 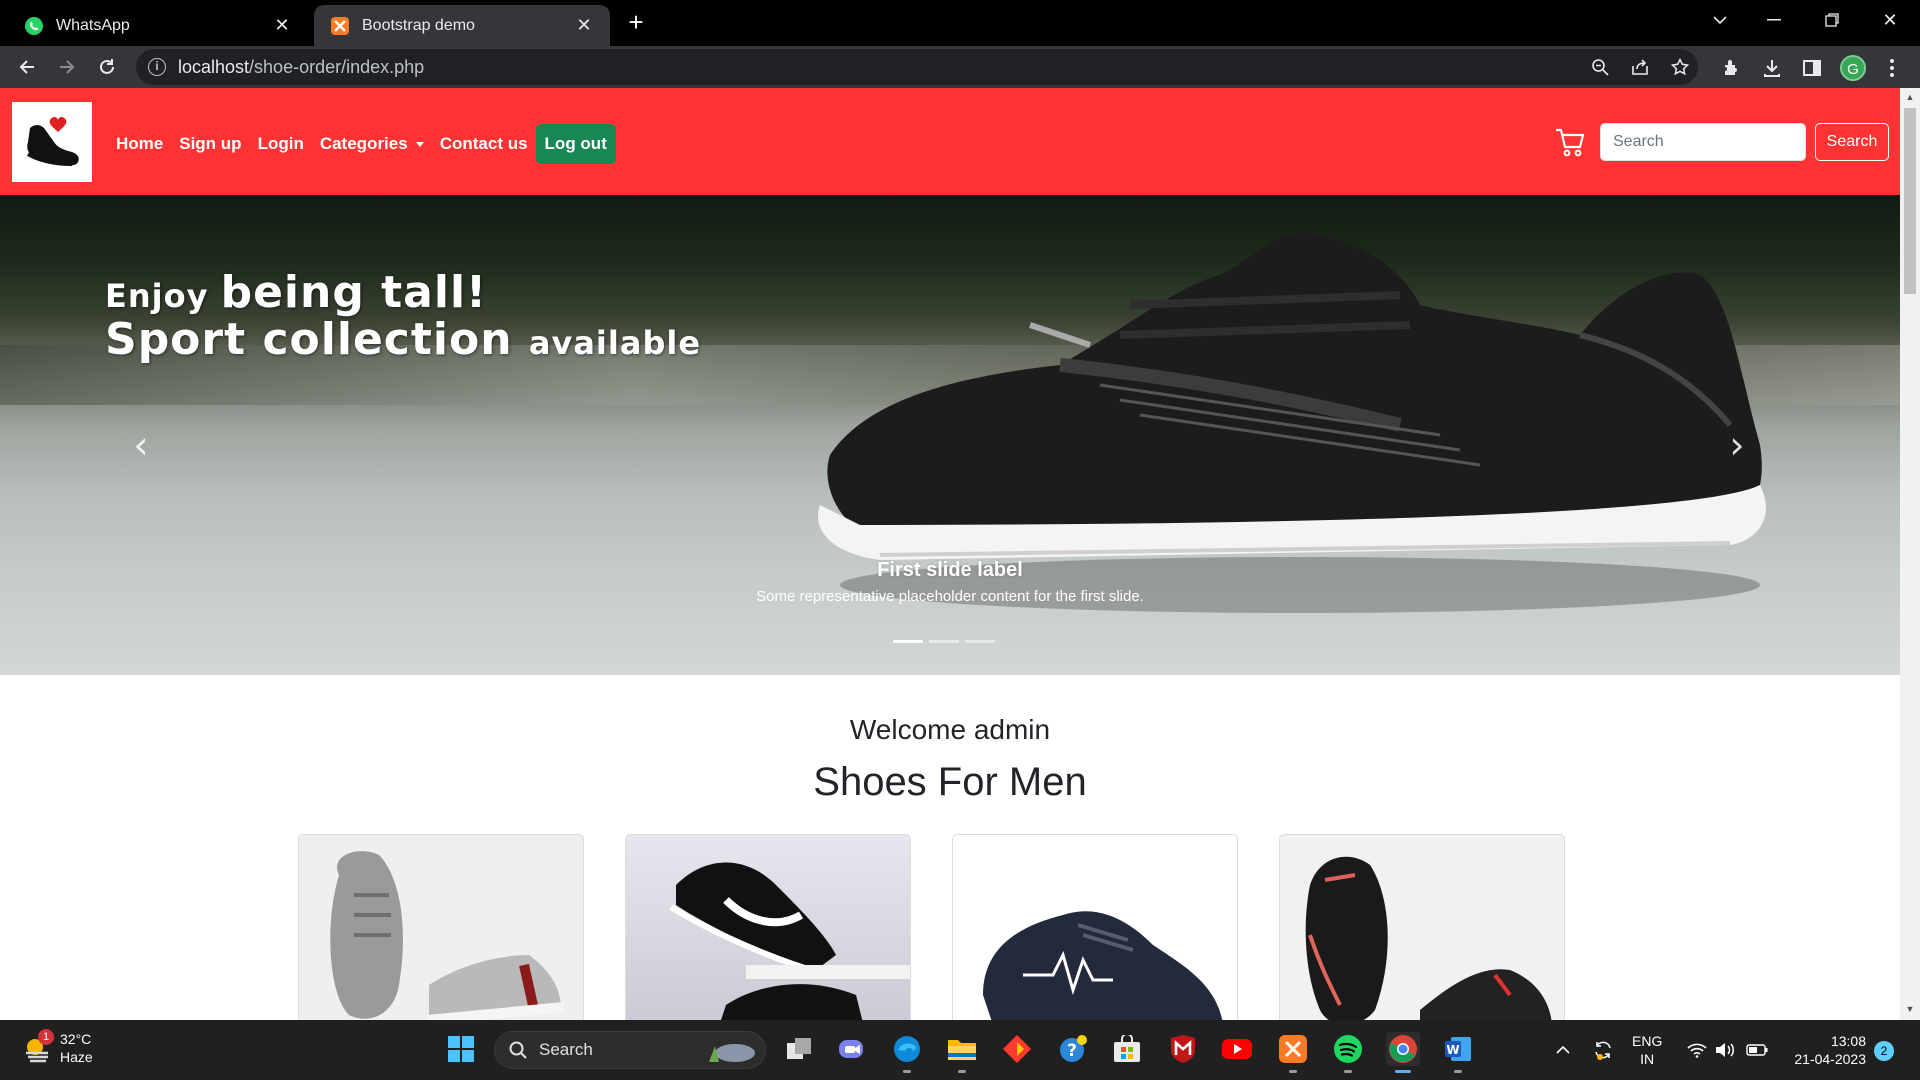 What do you see at coordinates (575, 144) in the screenshot?
I see `logout-button: Log out` at bounding box center [575, 144].